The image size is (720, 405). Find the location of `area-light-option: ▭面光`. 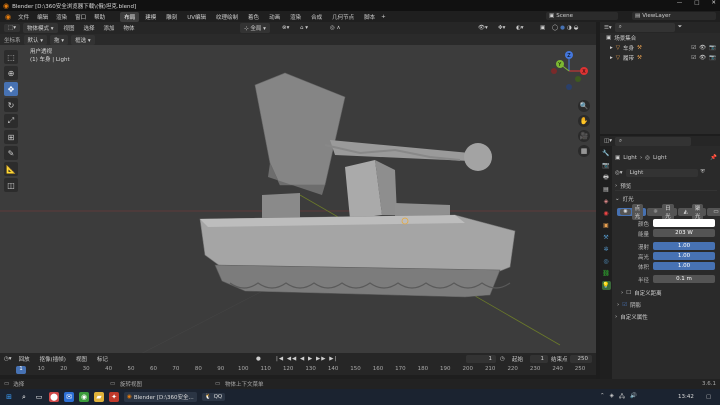

area-light-option: ▭面光 is located at coordinates (713, 212).